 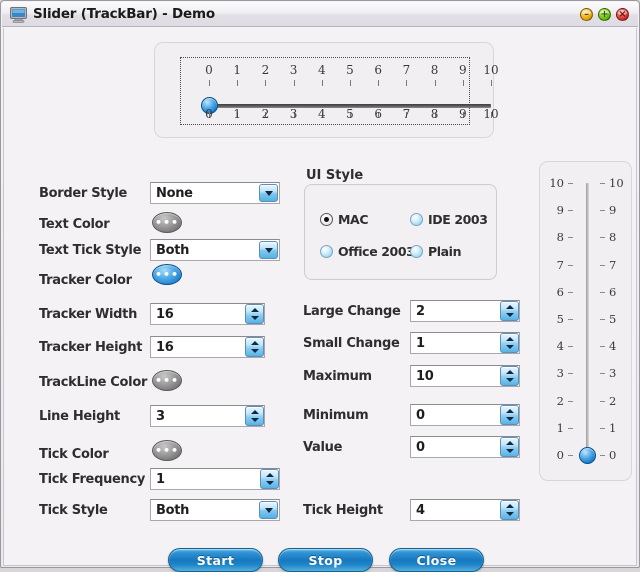 I want to click on tick-label-bottom: 9, so click(x=462, y=114).